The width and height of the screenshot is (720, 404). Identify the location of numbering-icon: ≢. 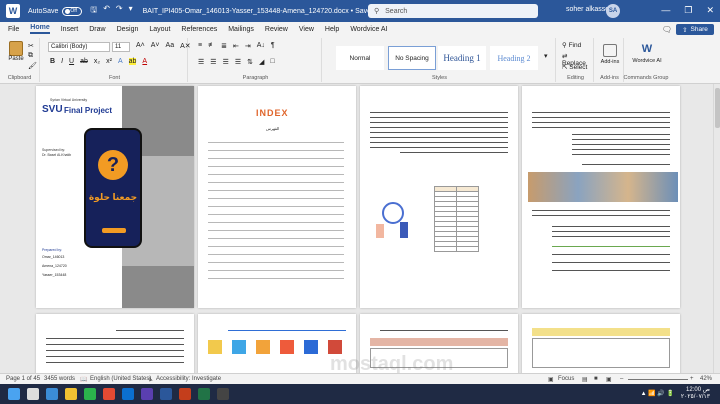
(211, 46).